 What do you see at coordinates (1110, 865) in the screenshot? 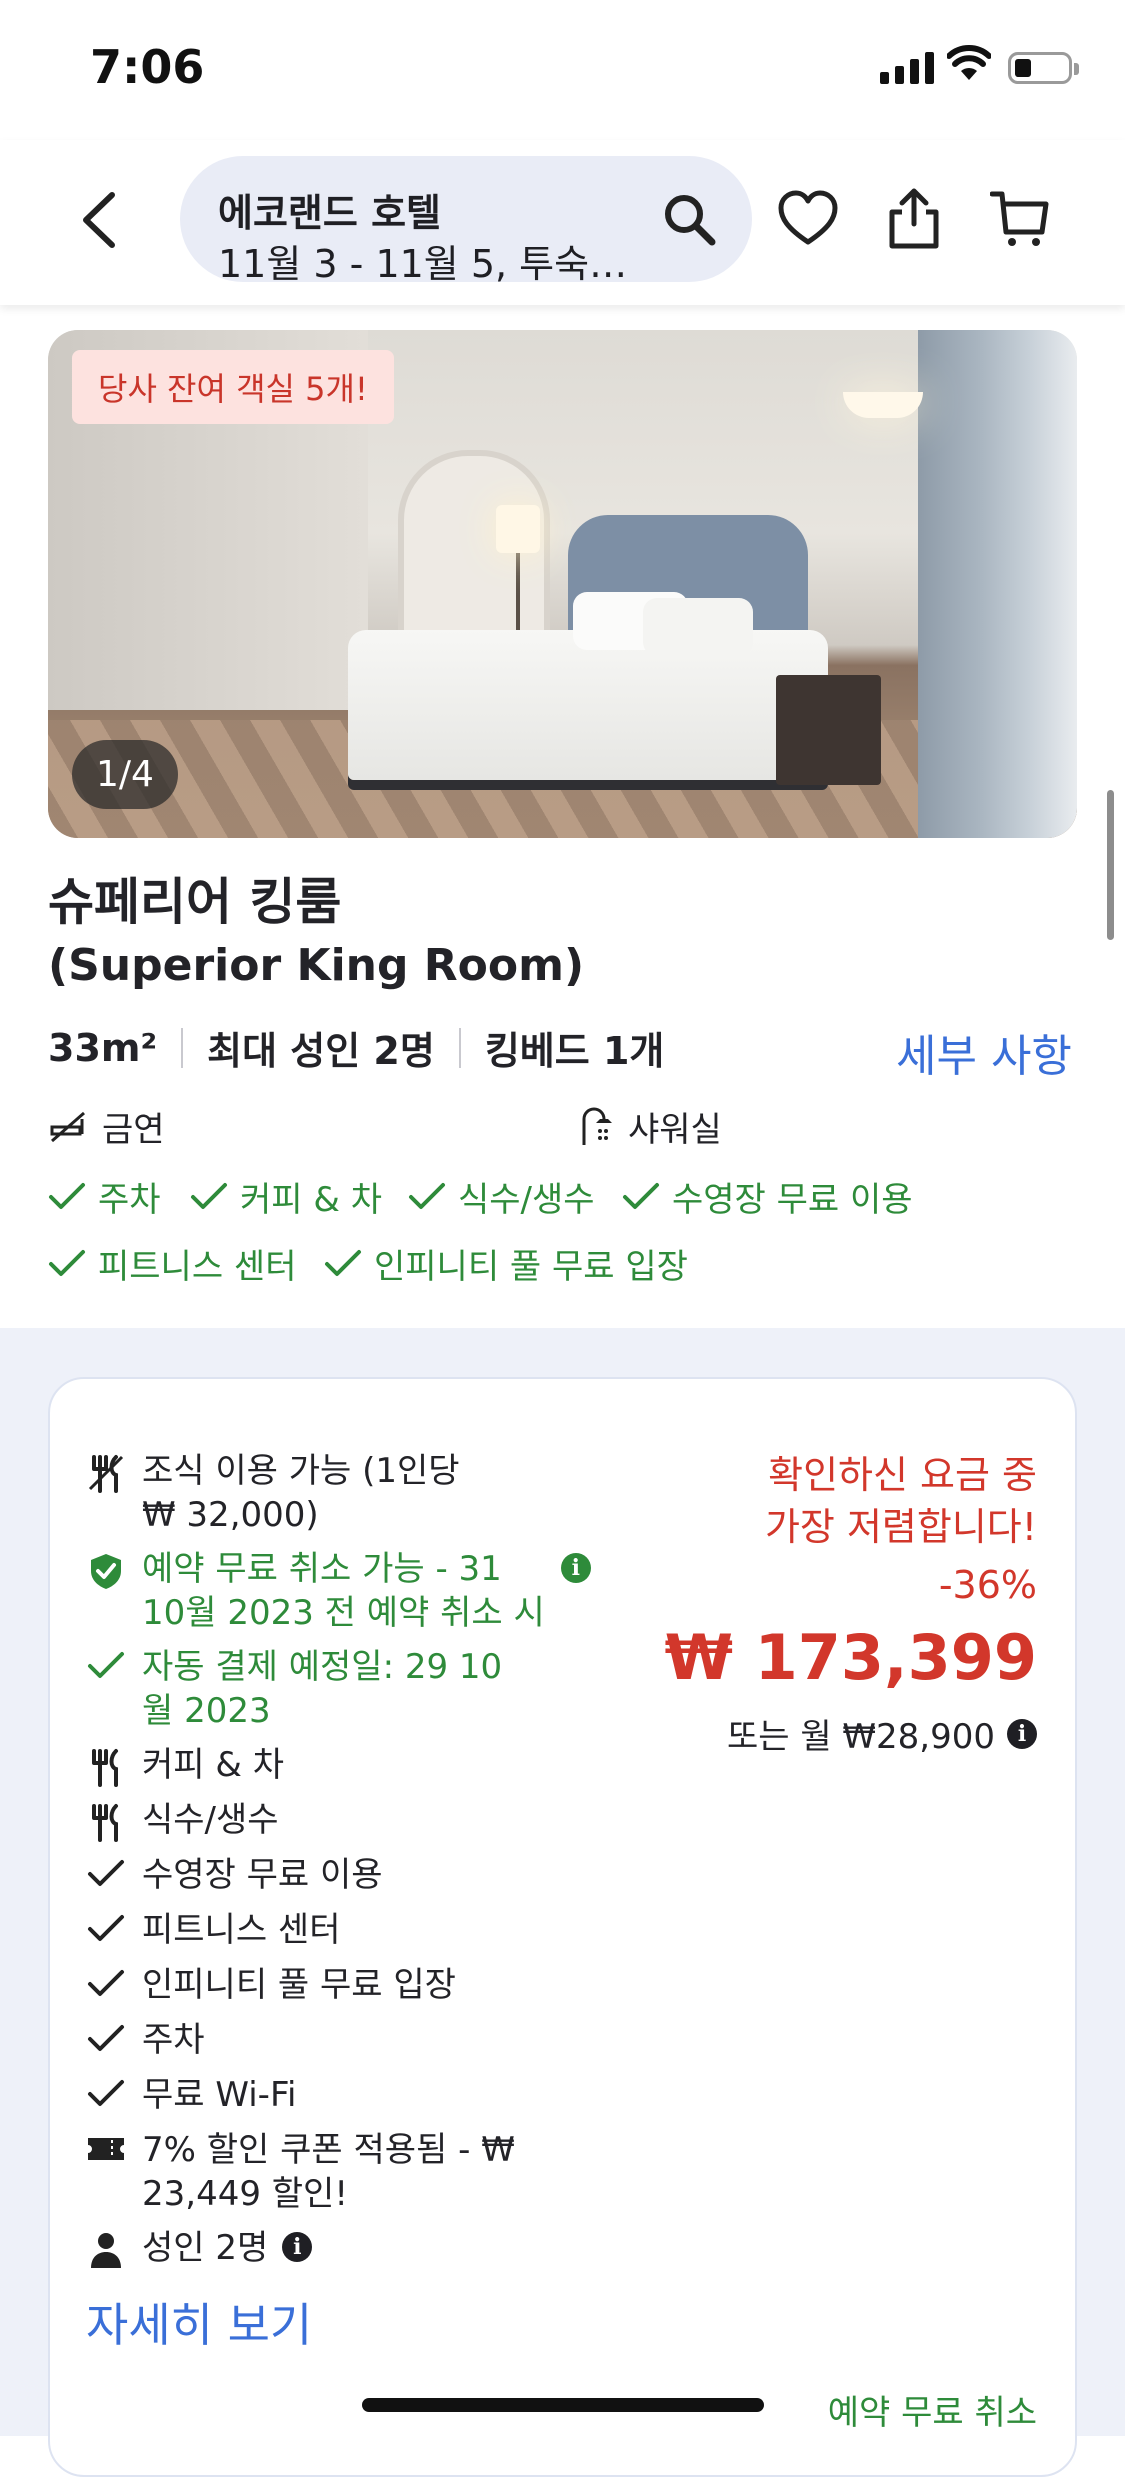
I see `scrollbar` at bounding box center [1110, 865].